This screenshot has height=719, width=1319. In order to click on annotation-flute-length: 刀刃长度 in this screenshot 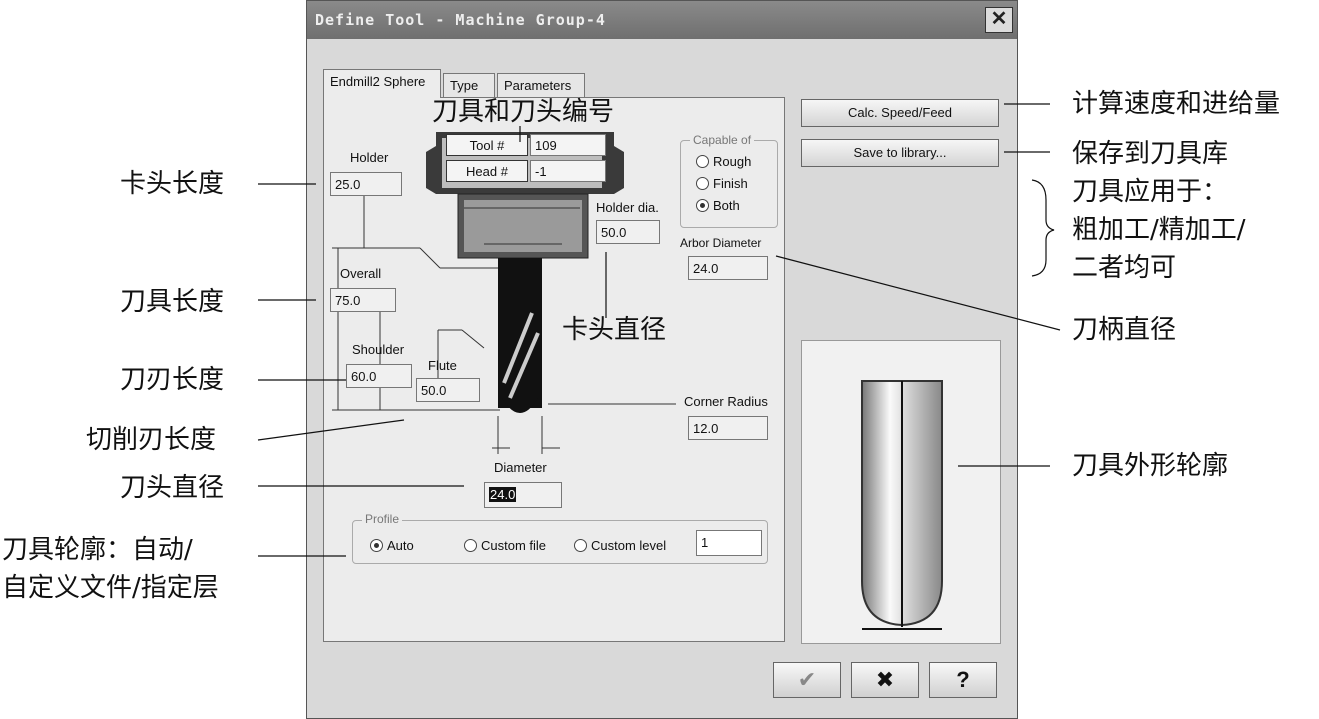, I will do `click(172, 380)`.